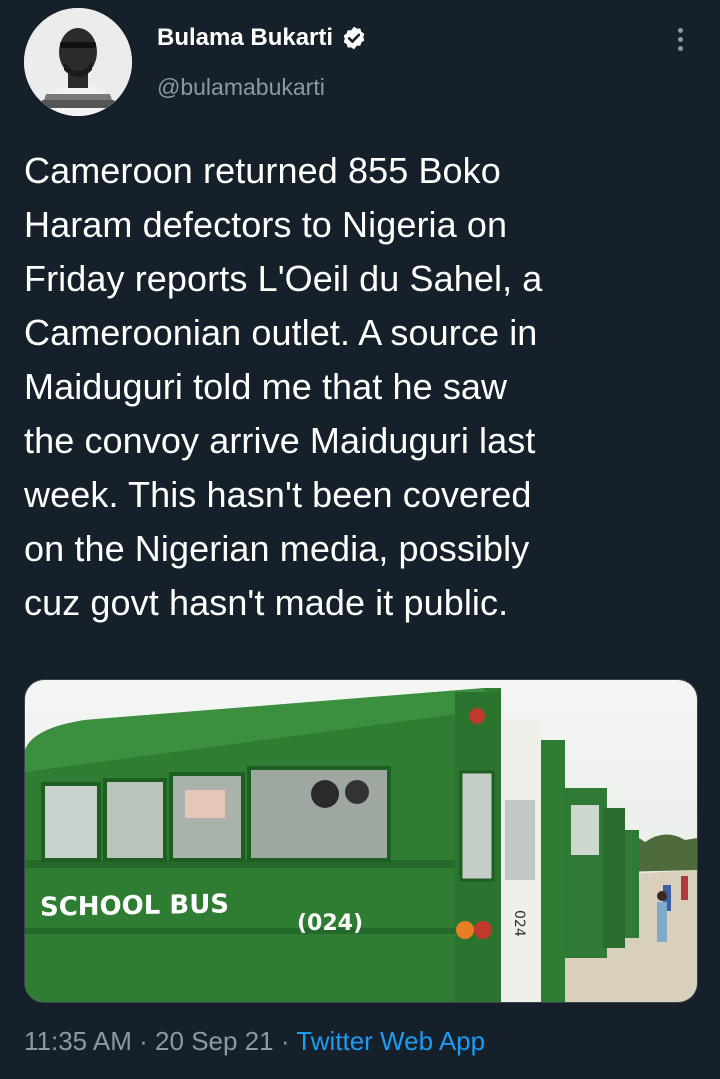  I want to click on verified-badge-icon, so click(354, 38).